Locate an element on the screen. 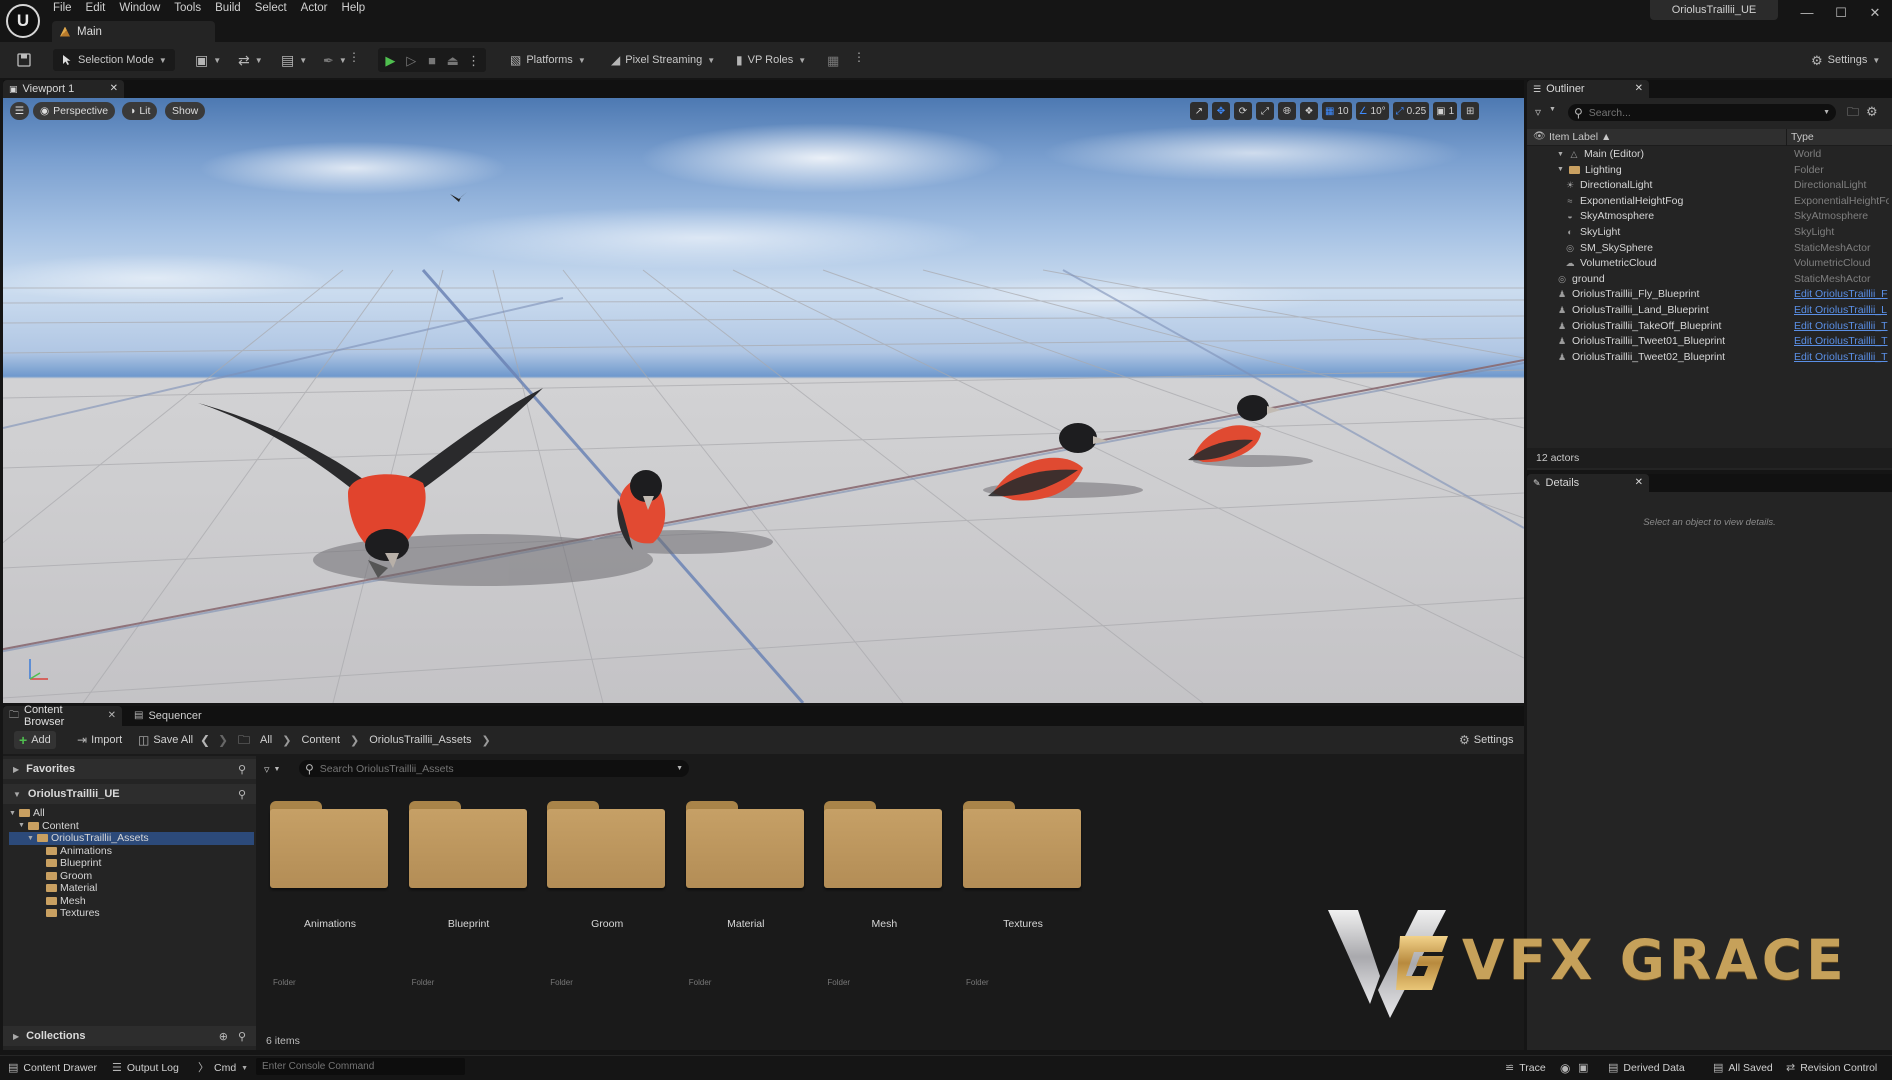 Image resolution: width=1892 pixels, height=1080 pixels. platforms-dropdown: ▧ Platforms ▼ is located at coordinates (548, 60).